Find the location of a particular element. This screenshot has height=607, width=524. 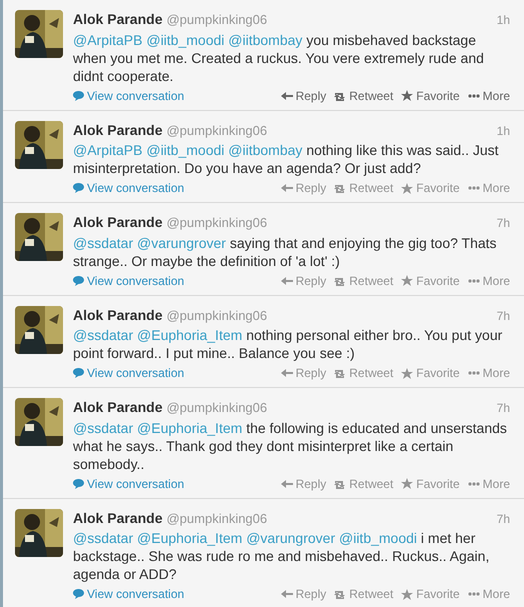

tweet-text: @ssdatar @Euphoria_Item the following is educated and unserstands what he says.. Thank god they dont misinterpret like a certain somebody.. is located at coordinates (290, 445).